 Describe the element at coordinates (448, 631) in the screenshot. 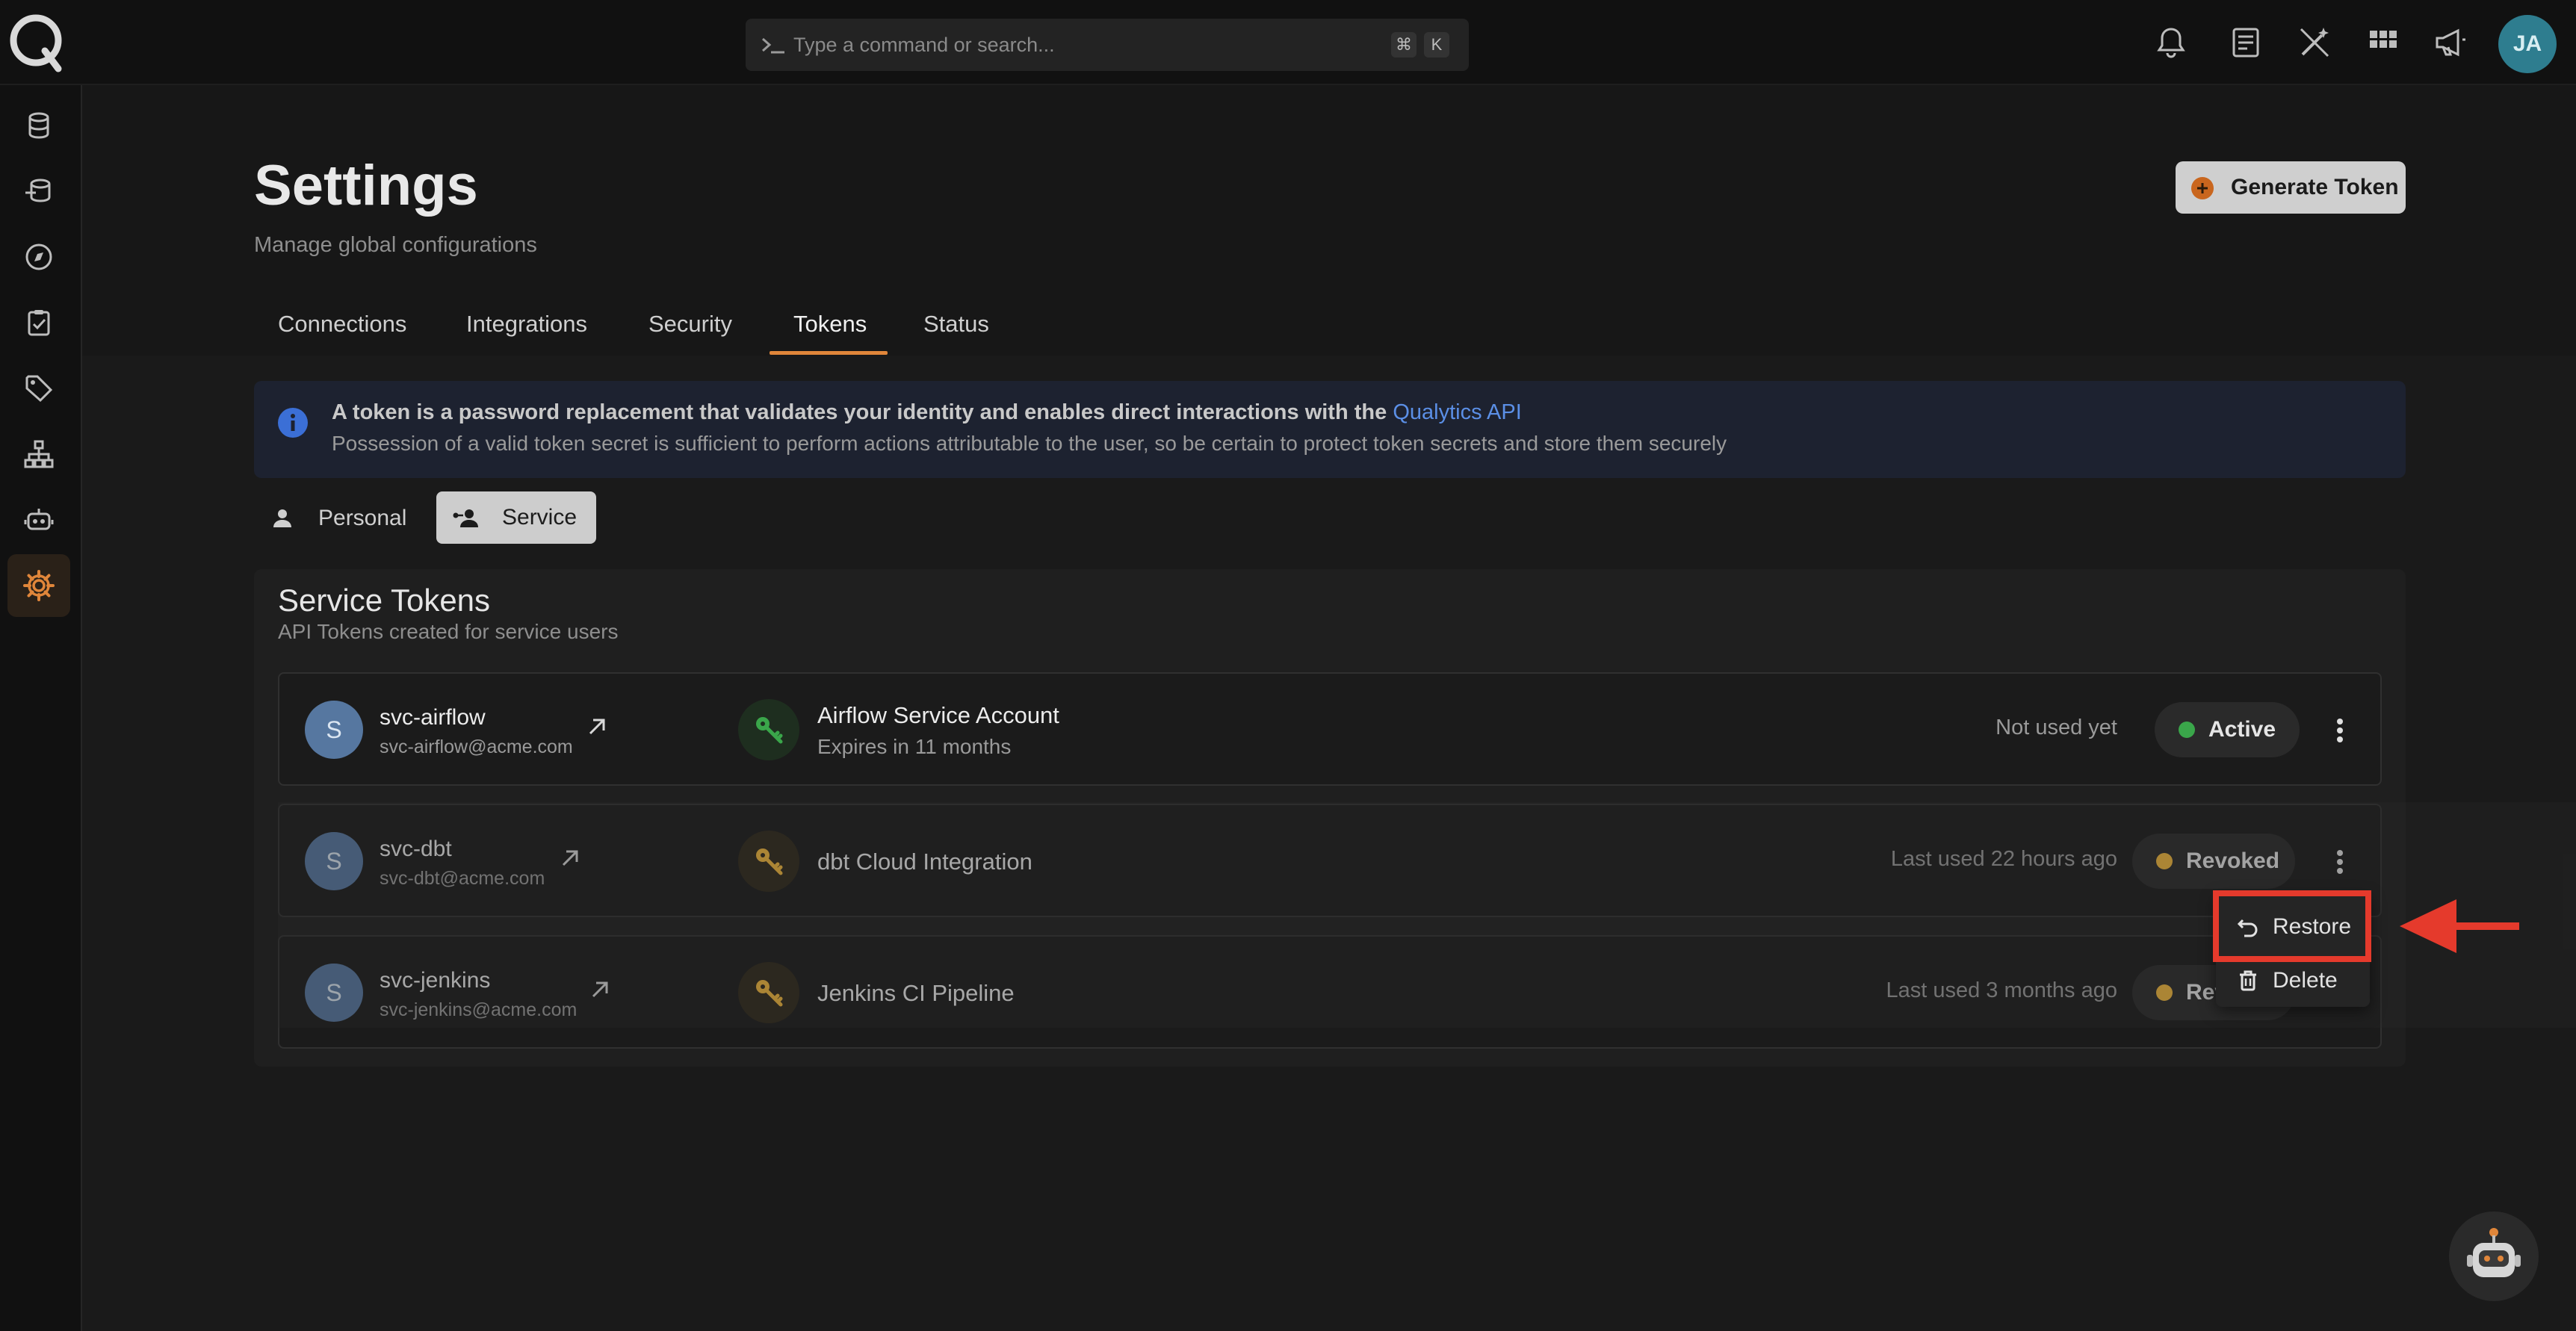

I see `card-subtitle: API Tokens created for service users` at that location.